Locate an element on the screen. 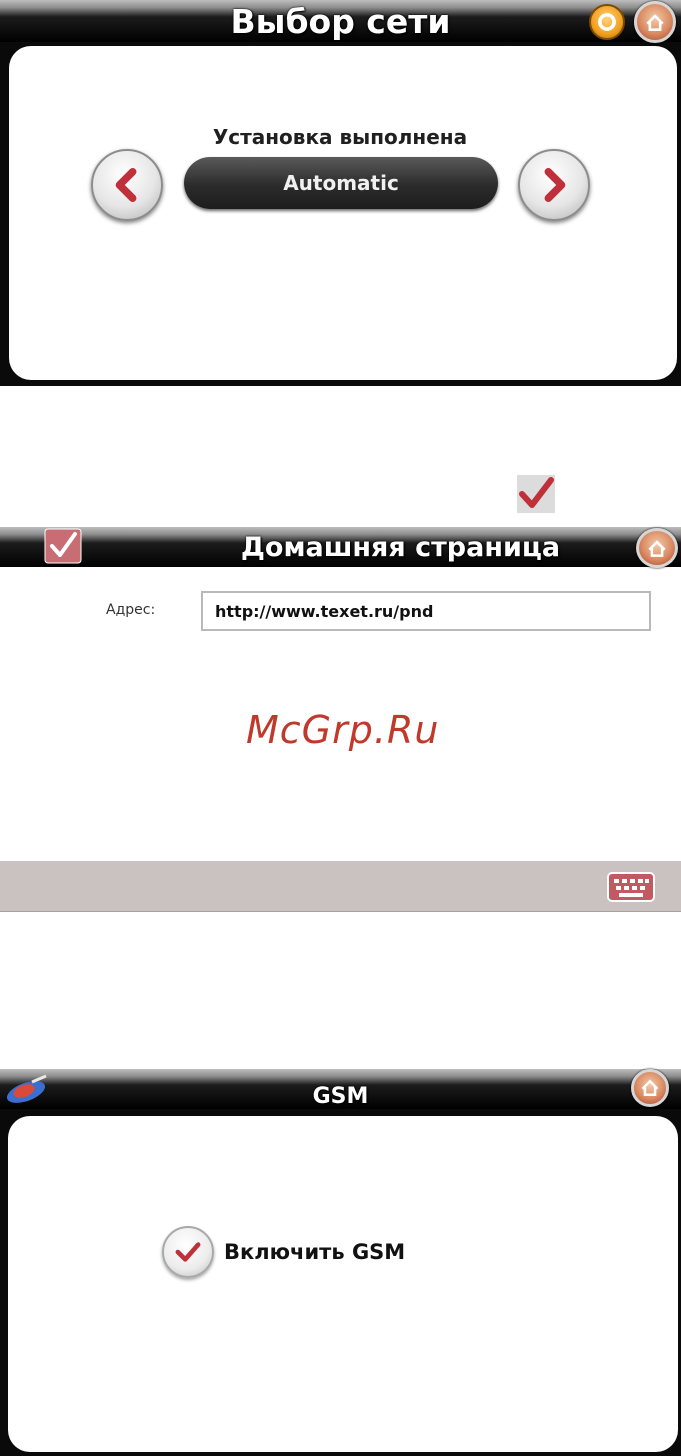  watermark: McGrp.Ru is located at coordinates (343, 730).